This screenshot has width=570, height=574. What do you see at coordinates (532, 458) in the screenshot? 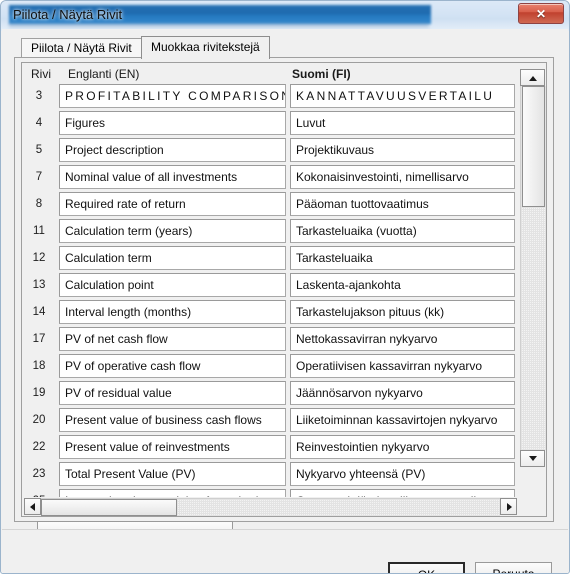
I see `scroll-down-arrow-icon` at bounding box center [532, 458].